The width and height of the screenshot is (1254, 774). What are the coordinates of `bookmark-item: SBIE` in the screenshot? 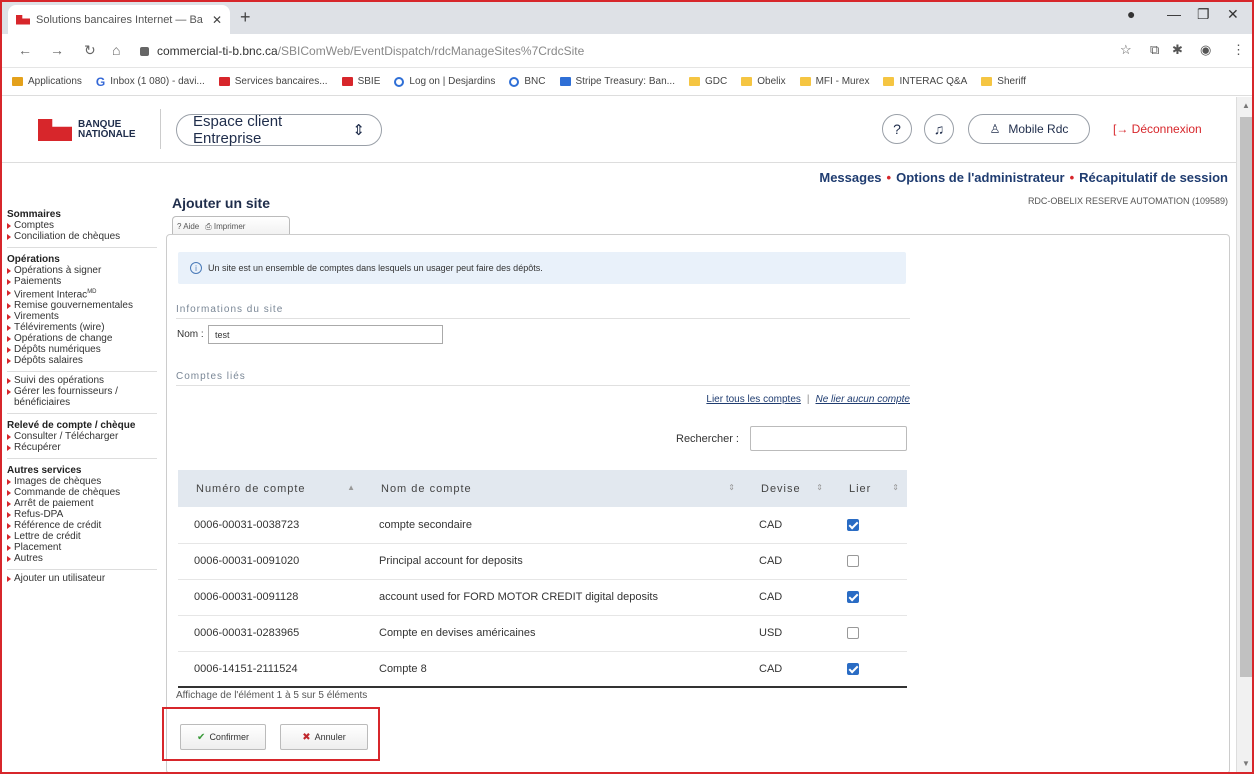 It's located at (360, 81).